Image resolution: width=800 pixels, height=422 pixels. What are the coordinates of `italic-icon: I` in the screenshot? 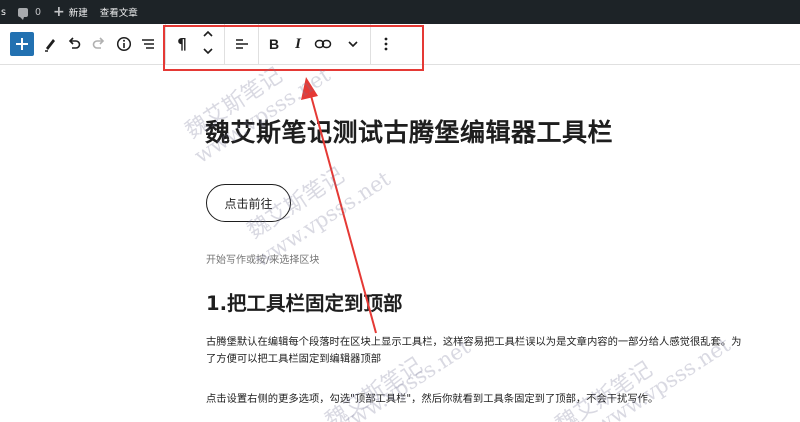 It's located at (298, 43).